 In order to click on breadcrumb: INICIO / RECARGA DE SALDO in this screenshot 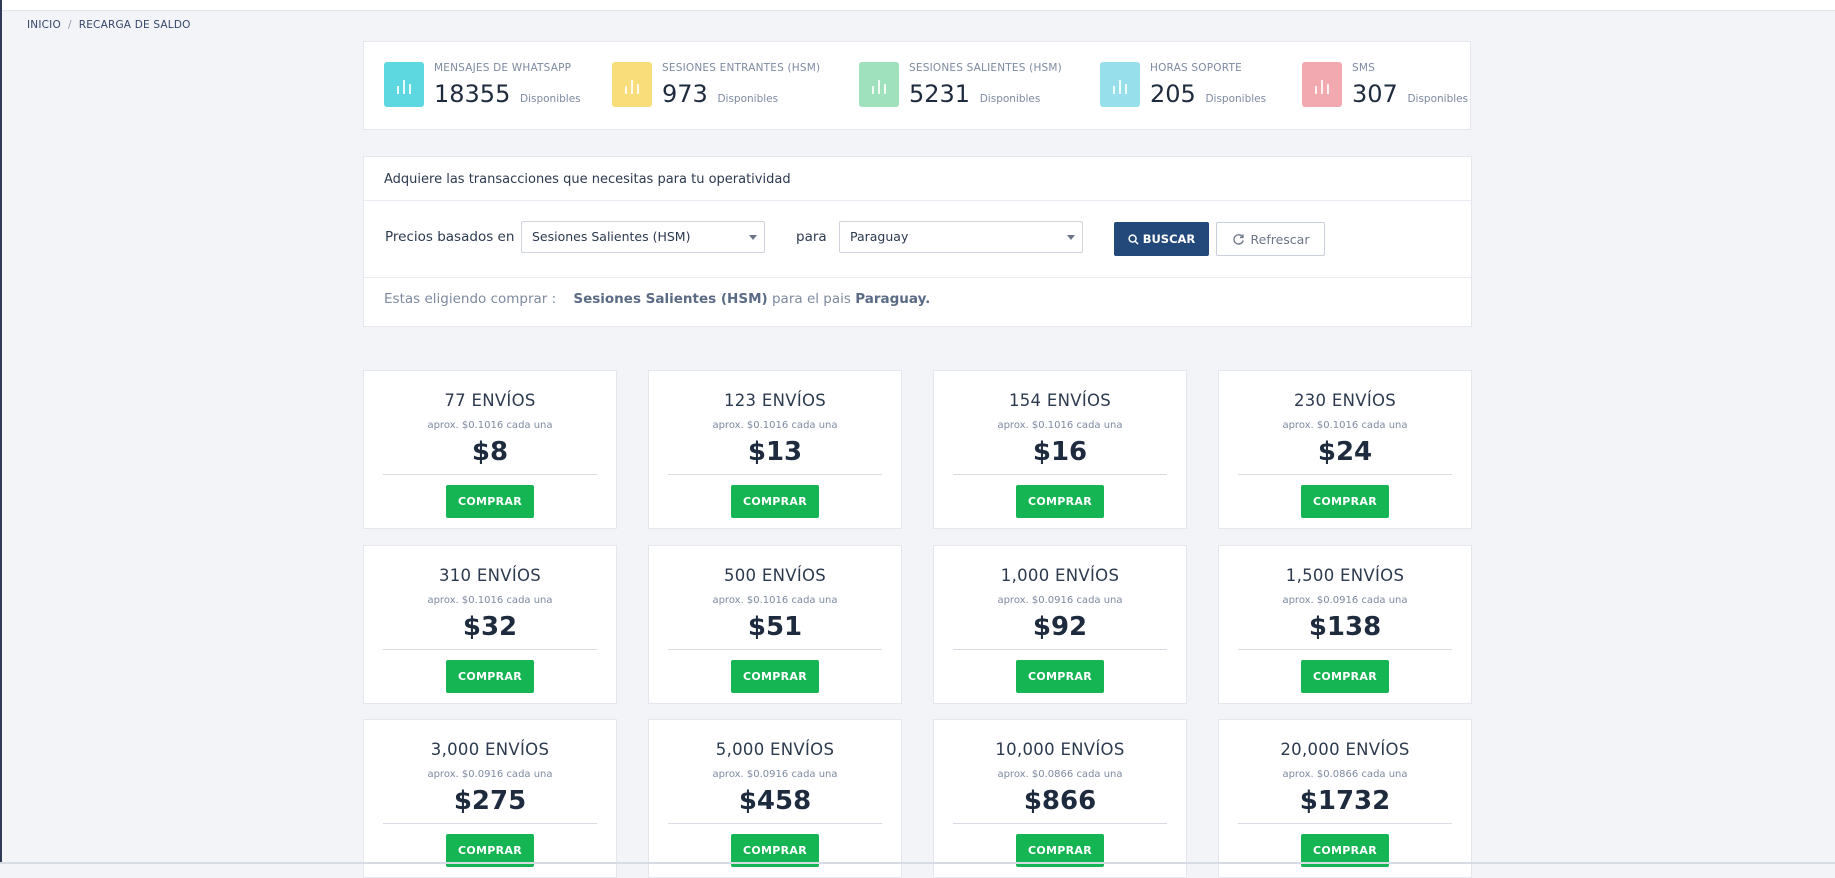, I will do `click(109, 25)`.